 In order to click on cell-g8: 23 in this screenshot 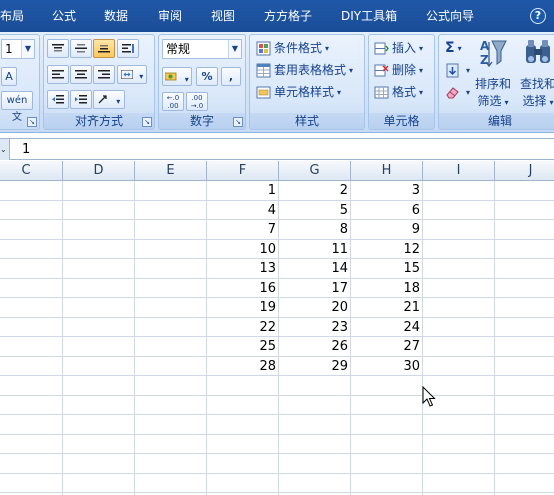, I will do `click(315, 327)`.